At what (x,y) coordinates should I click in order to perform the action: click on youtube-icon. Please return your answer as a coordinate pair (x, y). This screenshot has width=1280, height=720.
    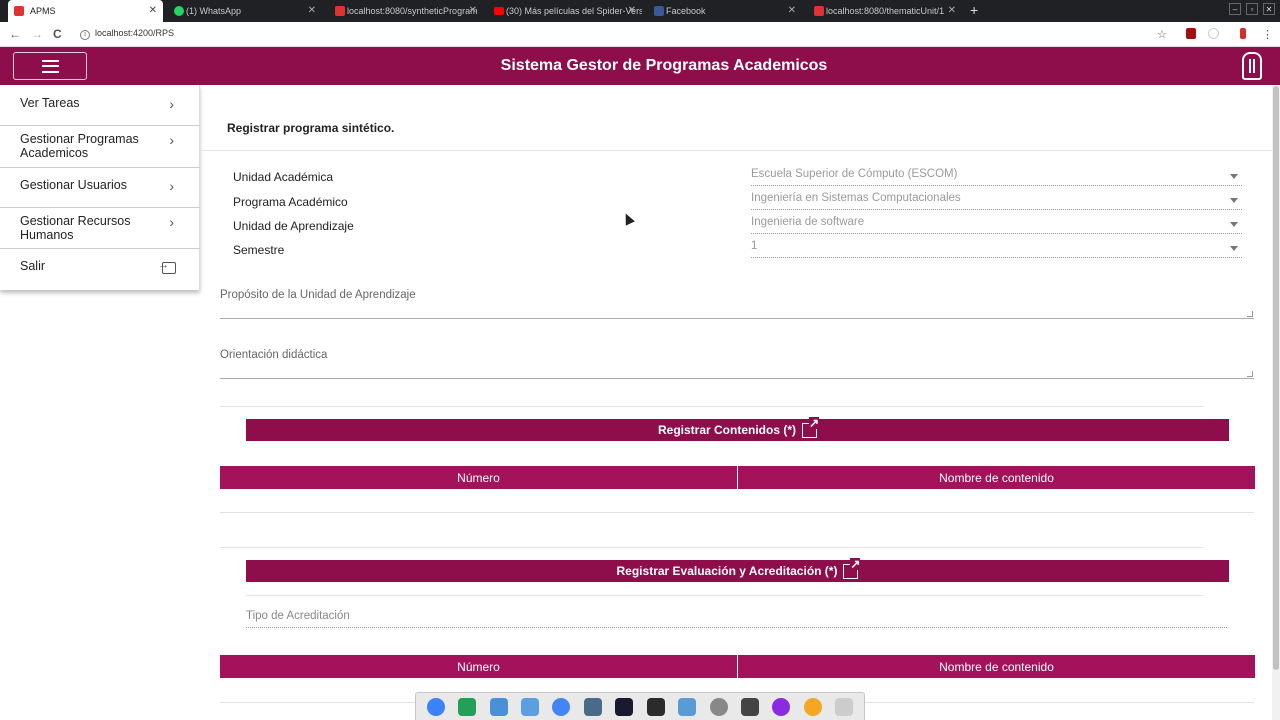
    Looking at the image, I should click on (499, 11).